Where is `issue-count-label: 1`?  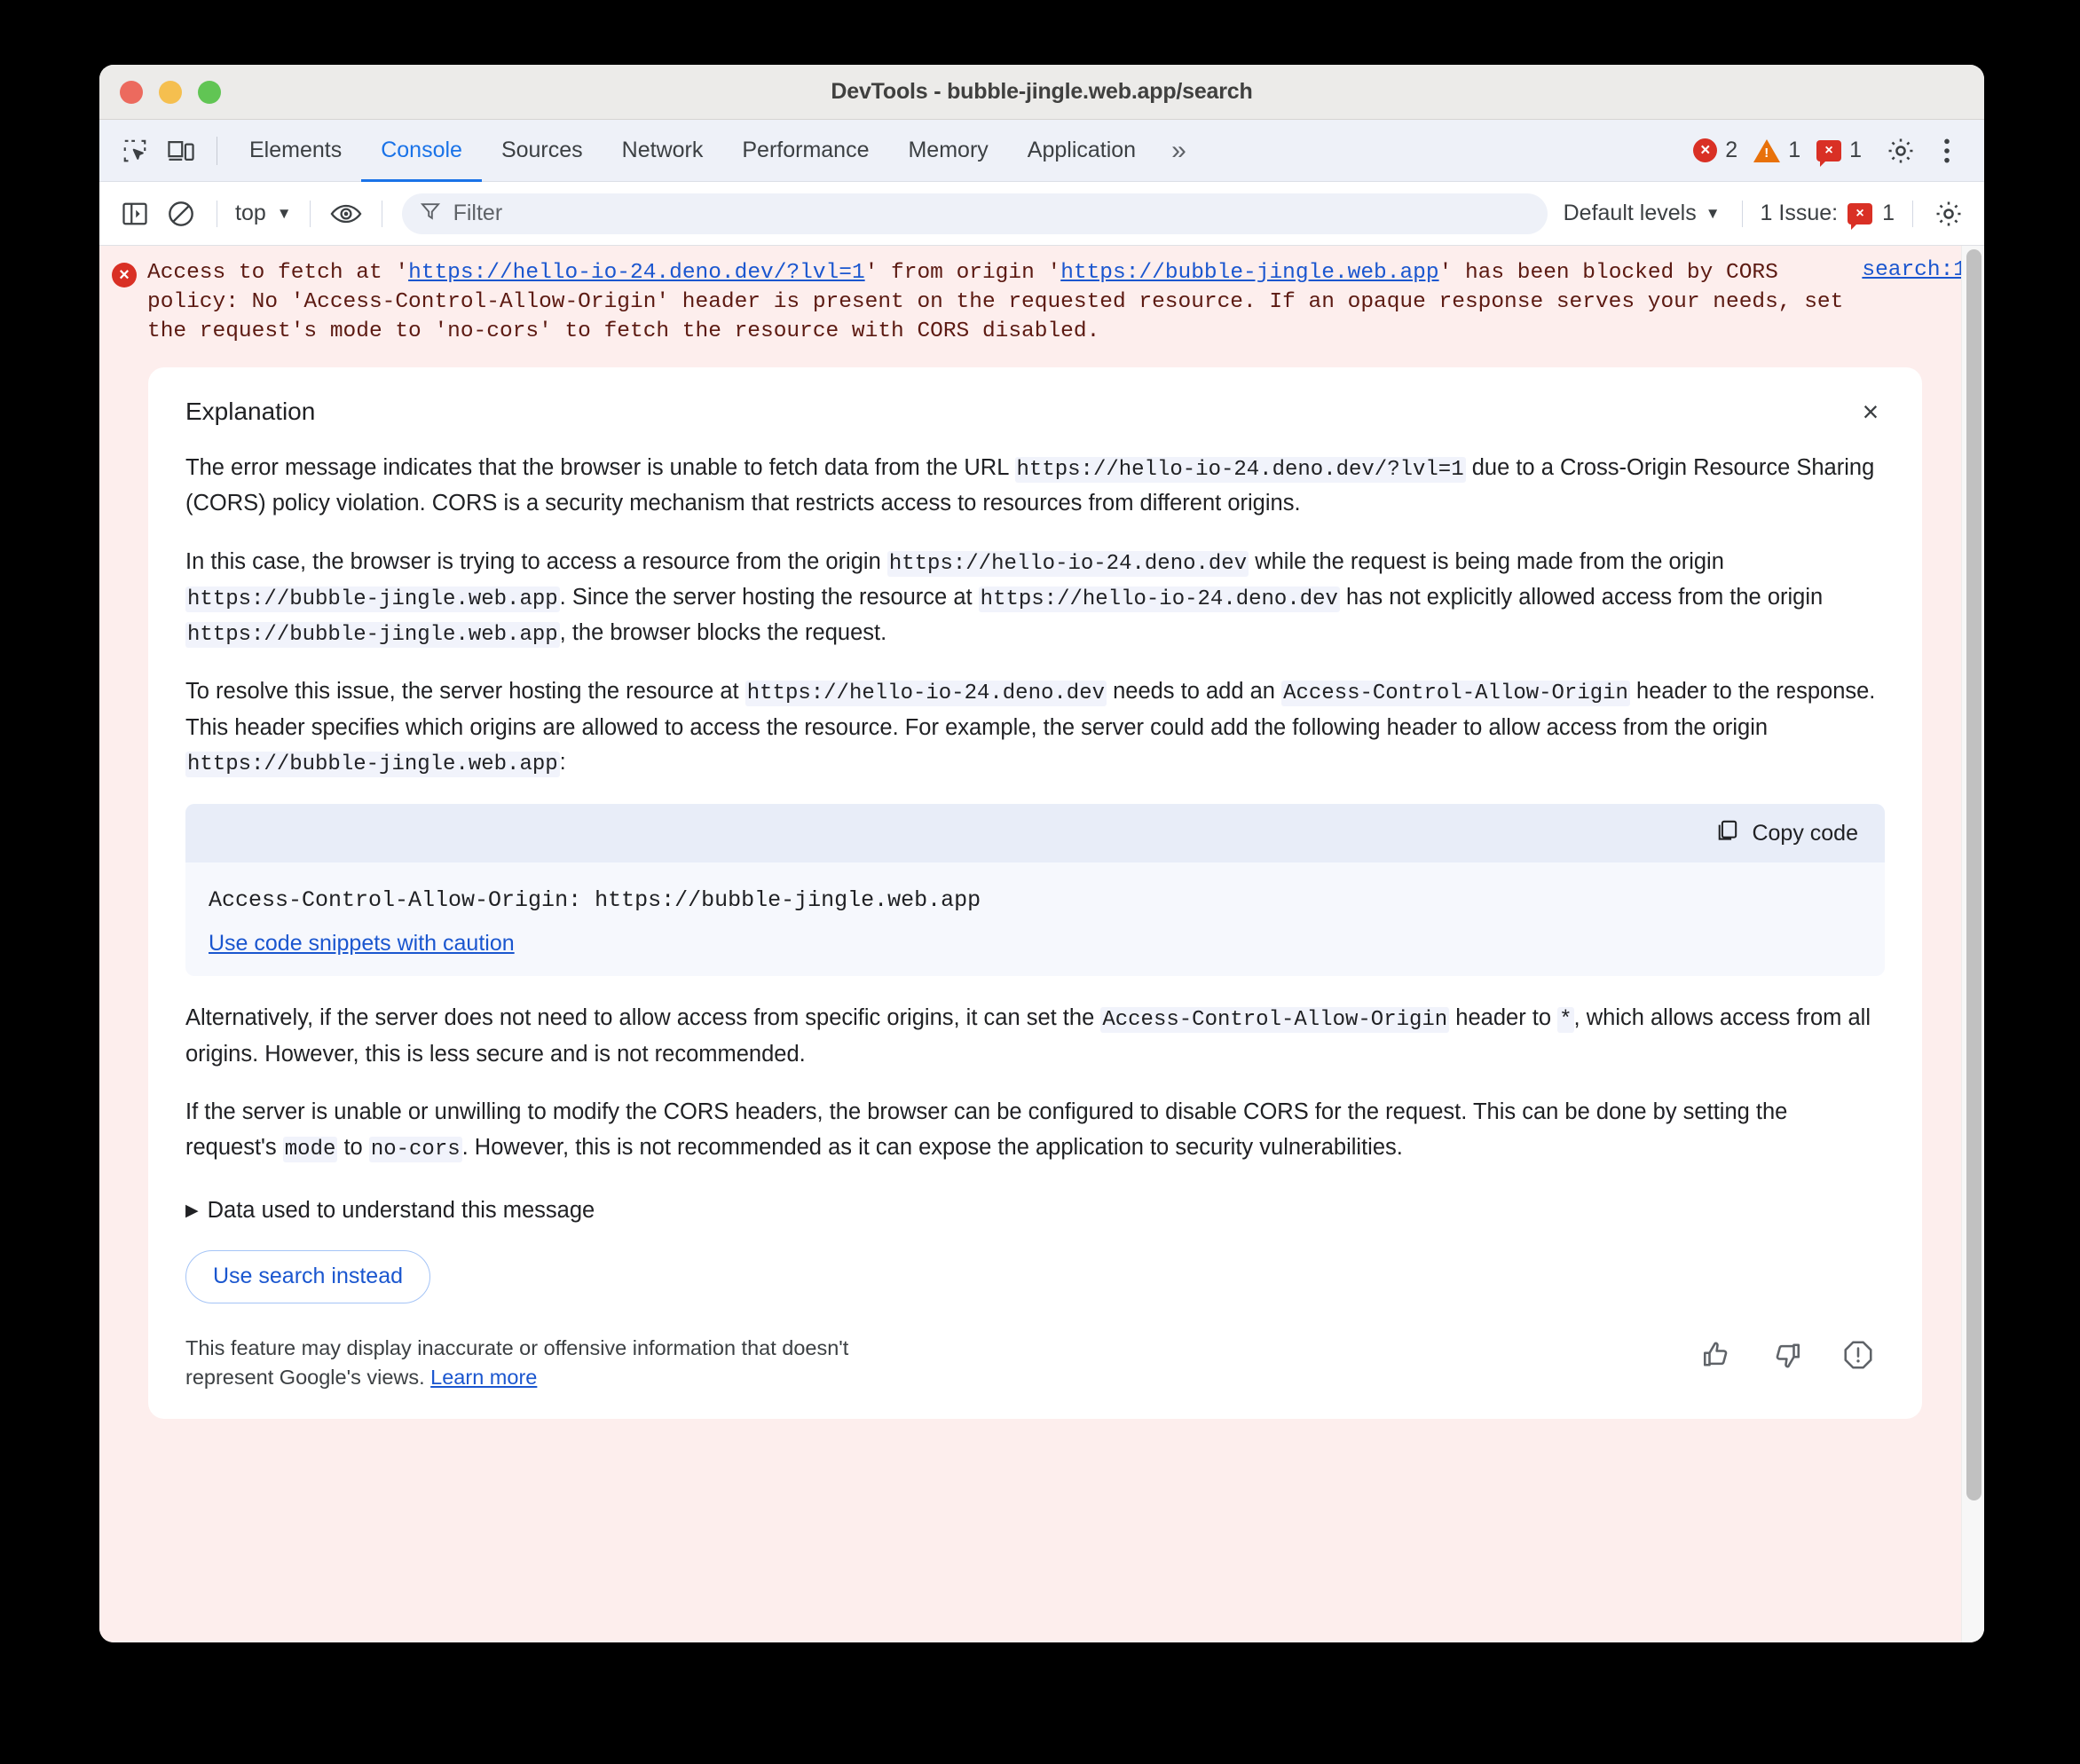 issue-count-label: 1 is located at coordinates (1855, 150).